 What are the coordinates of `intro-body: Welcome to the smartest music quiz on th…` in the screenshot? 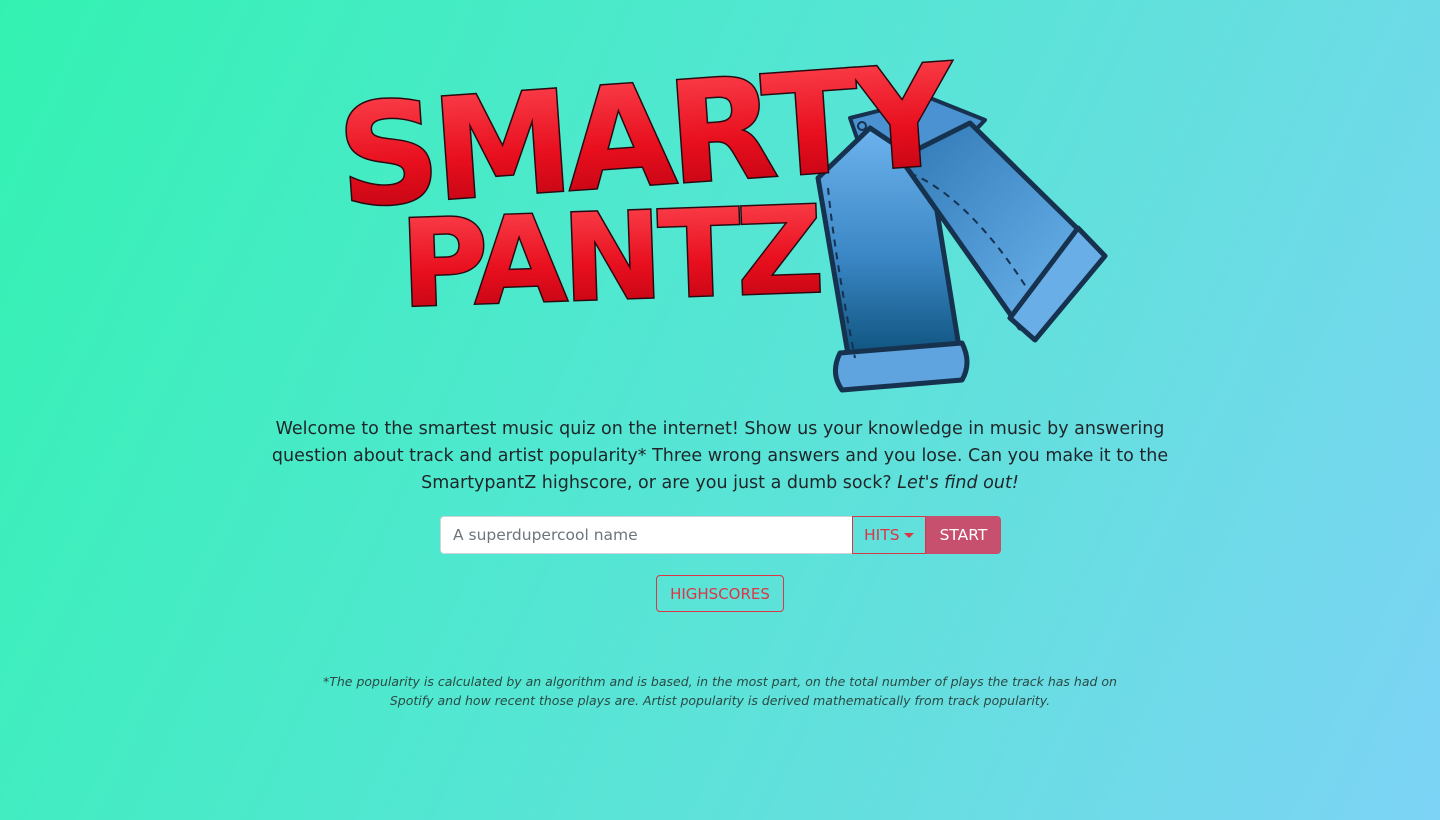 It's located at (720, 456).